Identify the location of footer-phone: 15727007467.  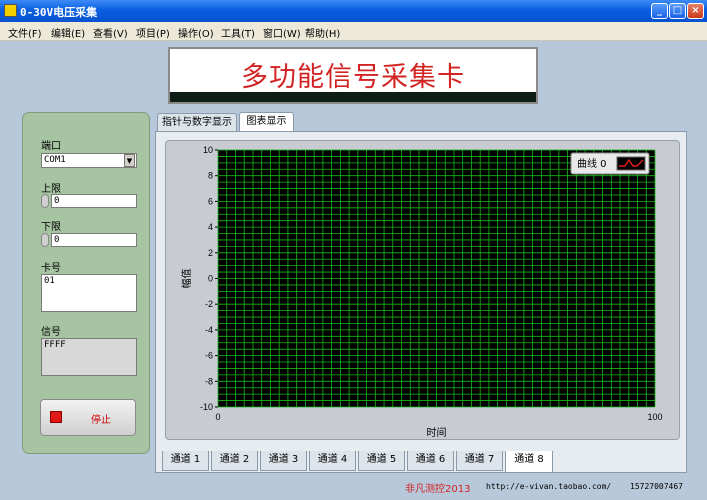
(656, 486).